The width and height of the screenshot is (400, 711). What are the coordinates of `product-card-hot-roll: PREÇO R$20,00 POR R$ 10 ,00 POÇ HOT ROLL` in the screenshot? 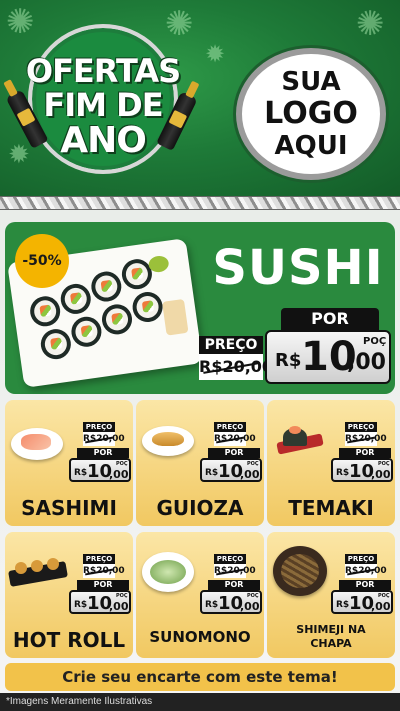 It's located at (69, 595).